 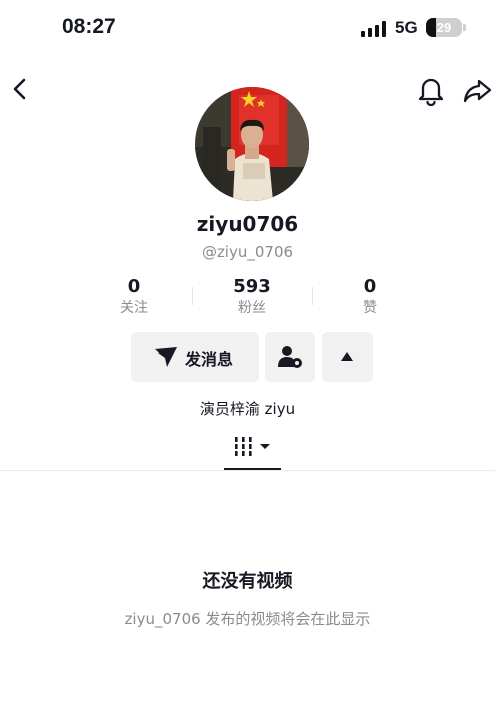 I want to click on notification-button, so click(x=431, y=90).